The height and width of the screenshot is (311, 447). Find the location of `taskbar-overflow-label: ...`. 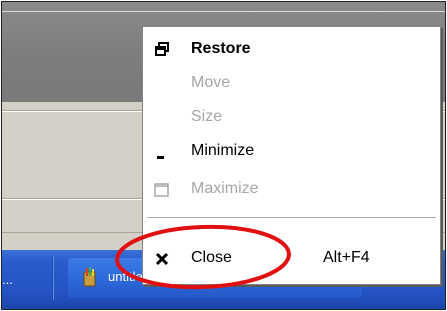

taskbar-overflow-label: ... is located at coordinates (7, 279).